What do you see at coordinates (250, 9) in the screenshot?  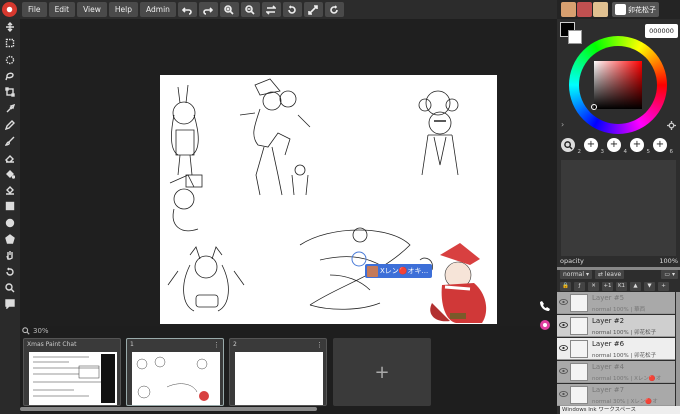 I see `zoom-out-icon` at bounding box center [250, 9].